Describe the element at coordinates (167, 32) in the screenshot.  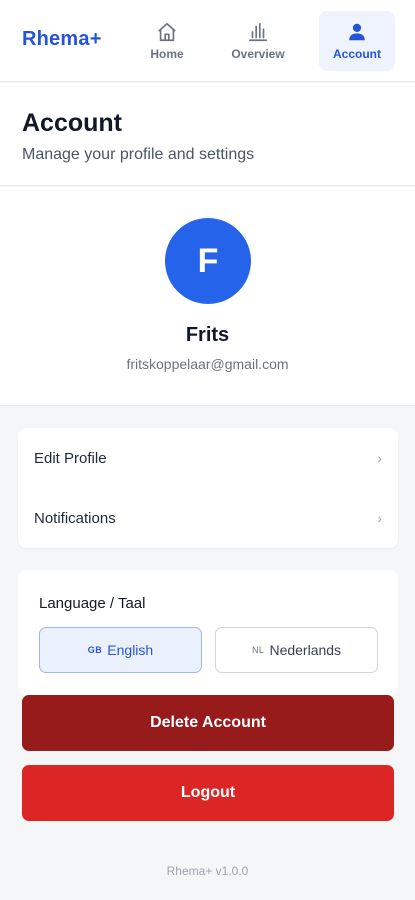
I see `home-icon` at that location.